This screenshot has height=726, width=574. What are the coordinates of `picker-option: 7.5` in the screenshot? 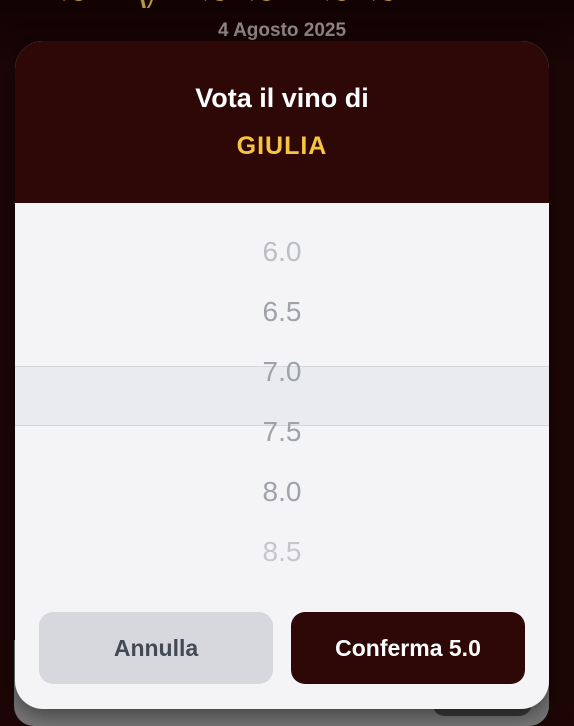 It's located at (282, 432).